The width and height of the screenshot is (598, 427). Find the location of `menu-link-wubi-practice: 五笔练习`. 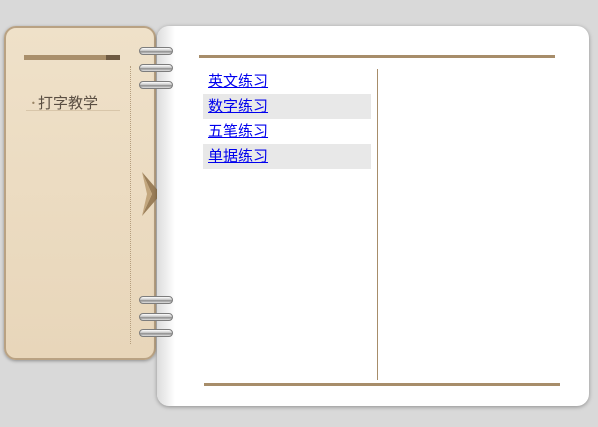

menu-link-wubi-practice: 五笔练习 is located at coordinates (287, 131).